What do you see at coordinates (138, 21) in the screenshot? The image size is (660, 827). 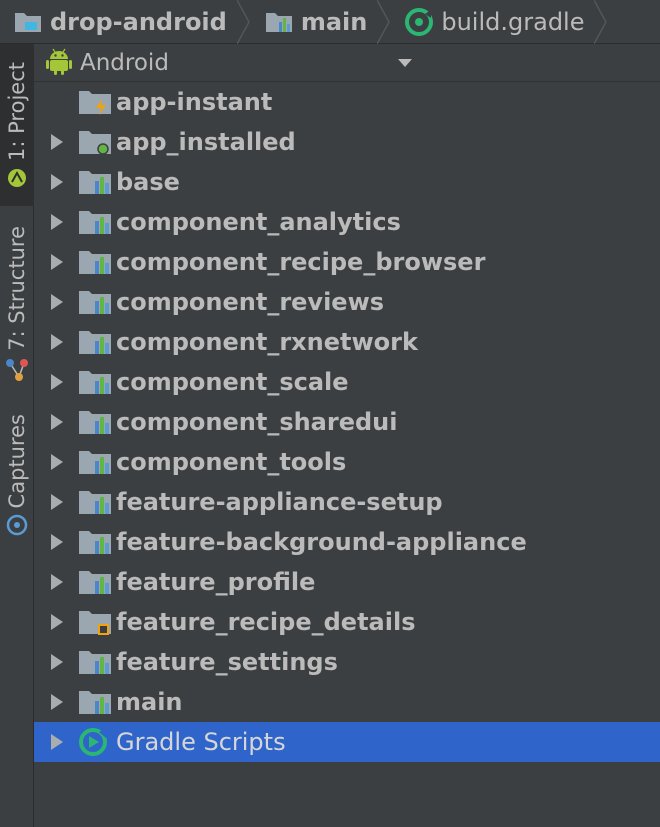 I see `breadcrumb-label: drop-android` at bounding box center [138, 21].